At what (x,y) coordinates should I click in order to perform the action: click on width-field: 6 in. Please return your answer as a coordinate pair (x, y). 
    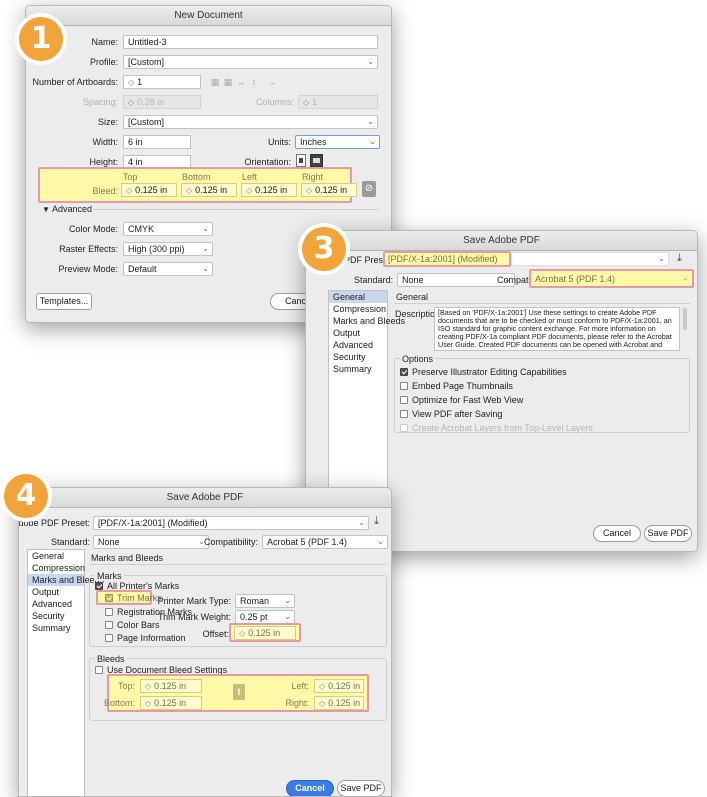
    Looking at the image, I should click on (157, 142).